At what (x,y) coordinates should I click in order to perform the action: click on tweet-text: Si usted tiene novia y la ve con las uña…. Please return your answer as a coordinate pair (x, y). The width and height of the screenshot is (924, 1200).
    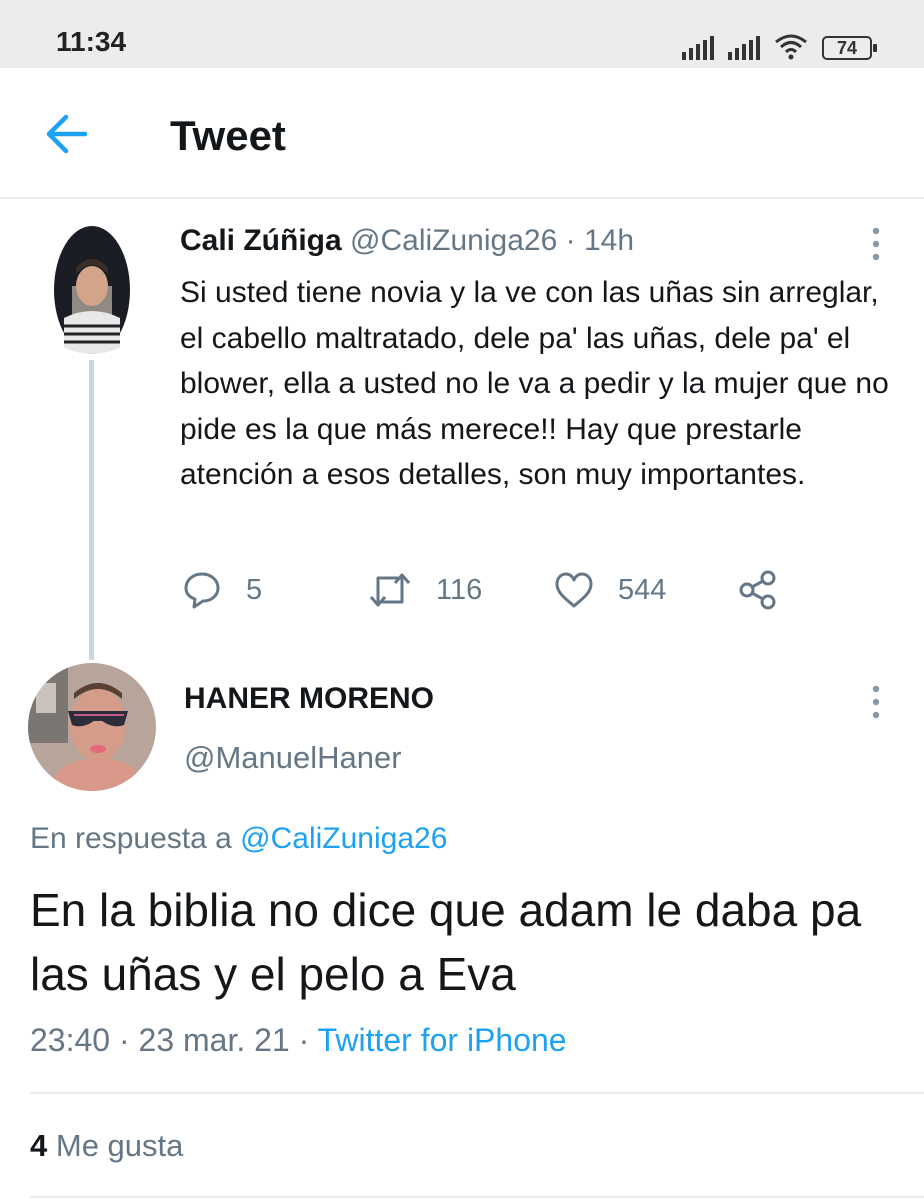
    Looking at the image, I should click on (534, 383).